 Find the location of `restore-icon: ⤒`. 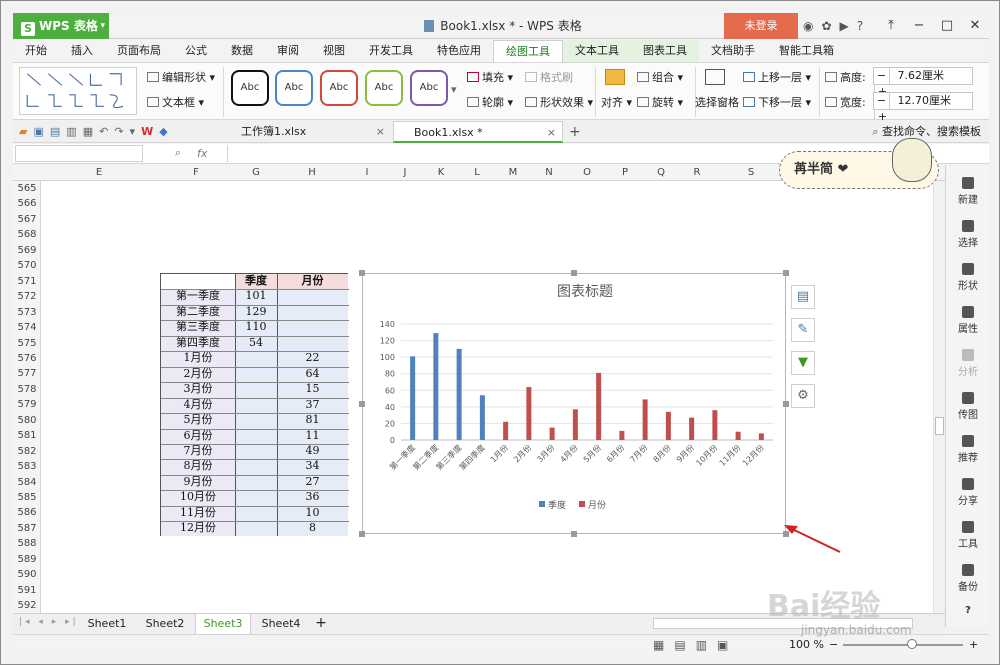

restore-icon: ⤒ is located at coordinates (891, 26).